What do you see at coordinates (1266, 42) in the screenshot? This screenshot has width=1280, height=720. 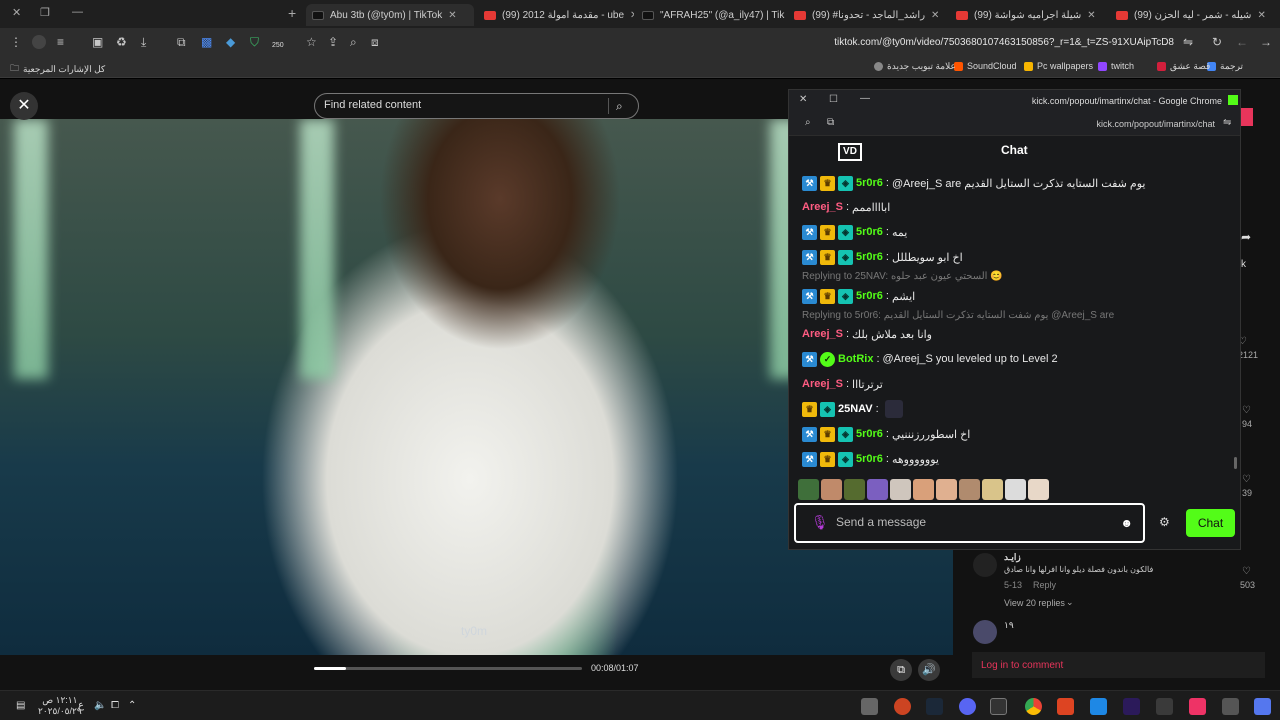 I see `back-icon: →` at bounding box center [1266, 42].